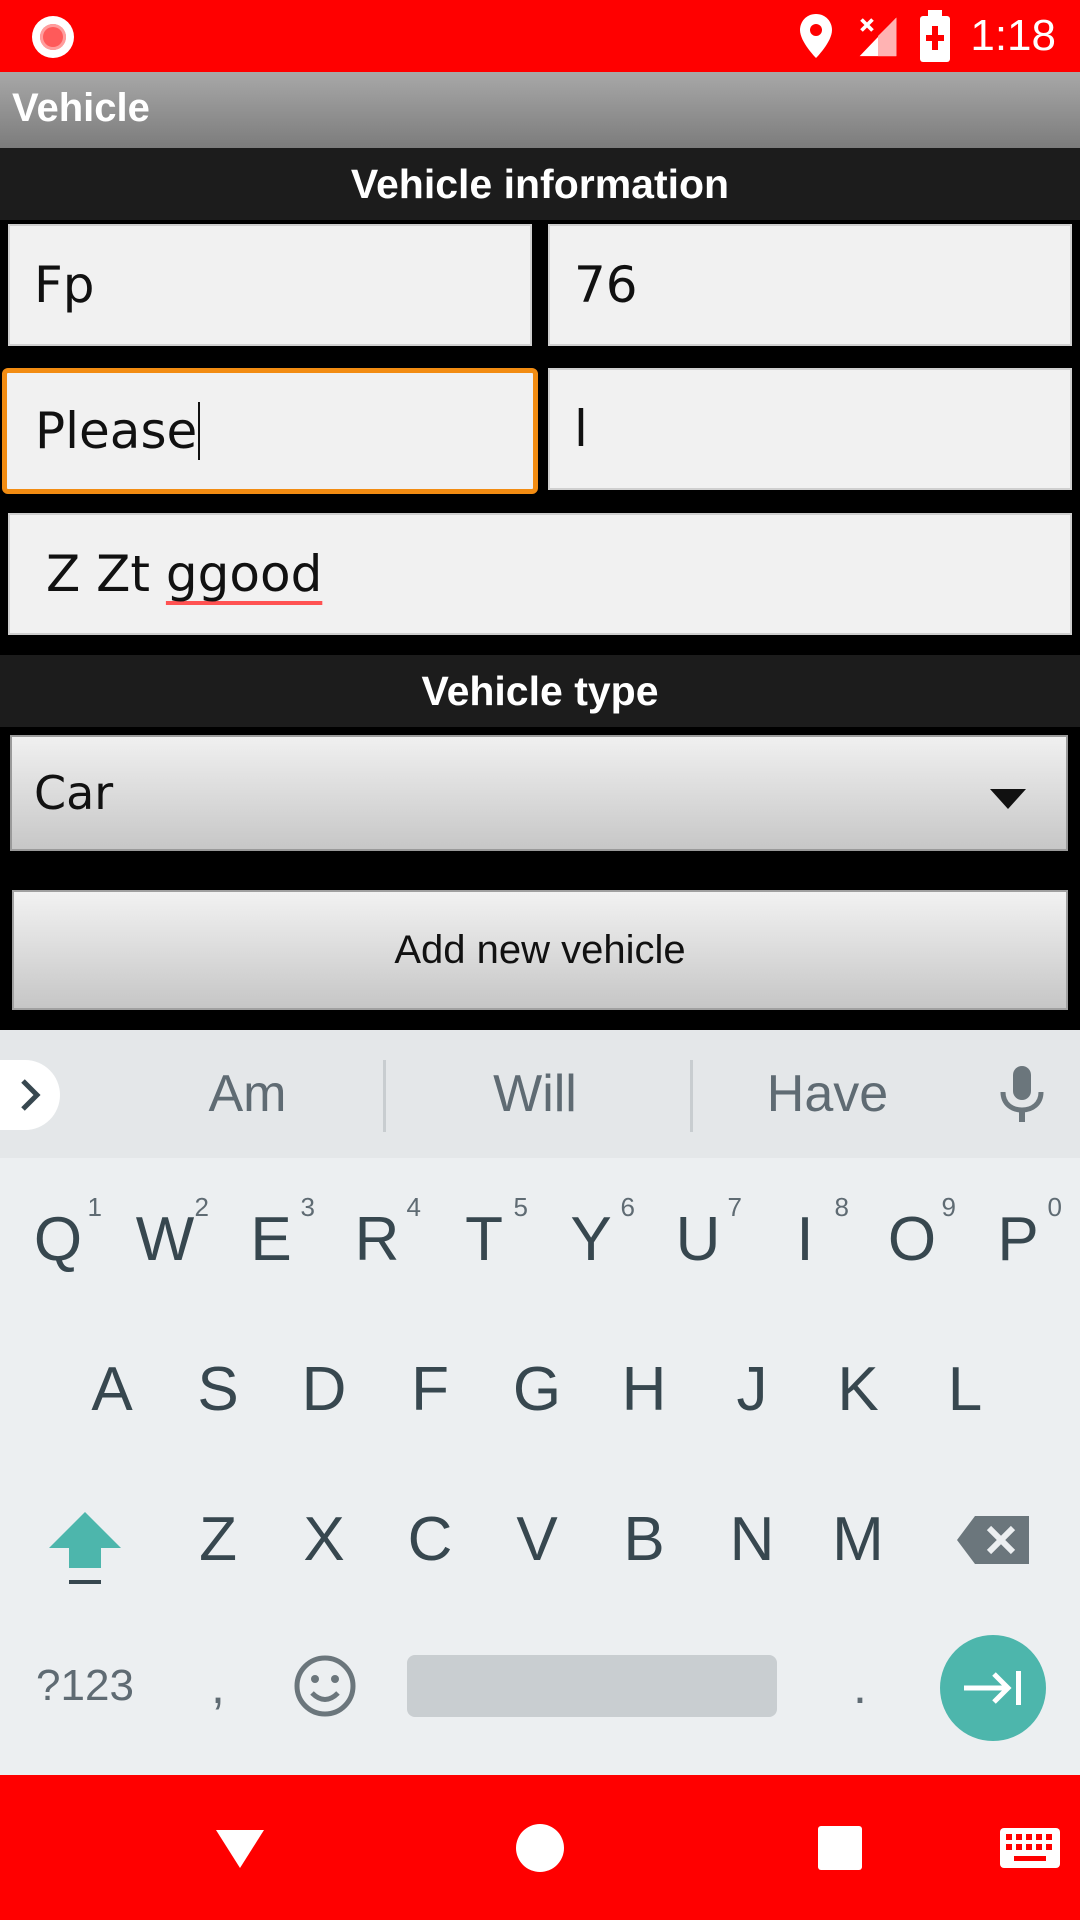  I want to click on key-label: Q, so click(58, 1239).